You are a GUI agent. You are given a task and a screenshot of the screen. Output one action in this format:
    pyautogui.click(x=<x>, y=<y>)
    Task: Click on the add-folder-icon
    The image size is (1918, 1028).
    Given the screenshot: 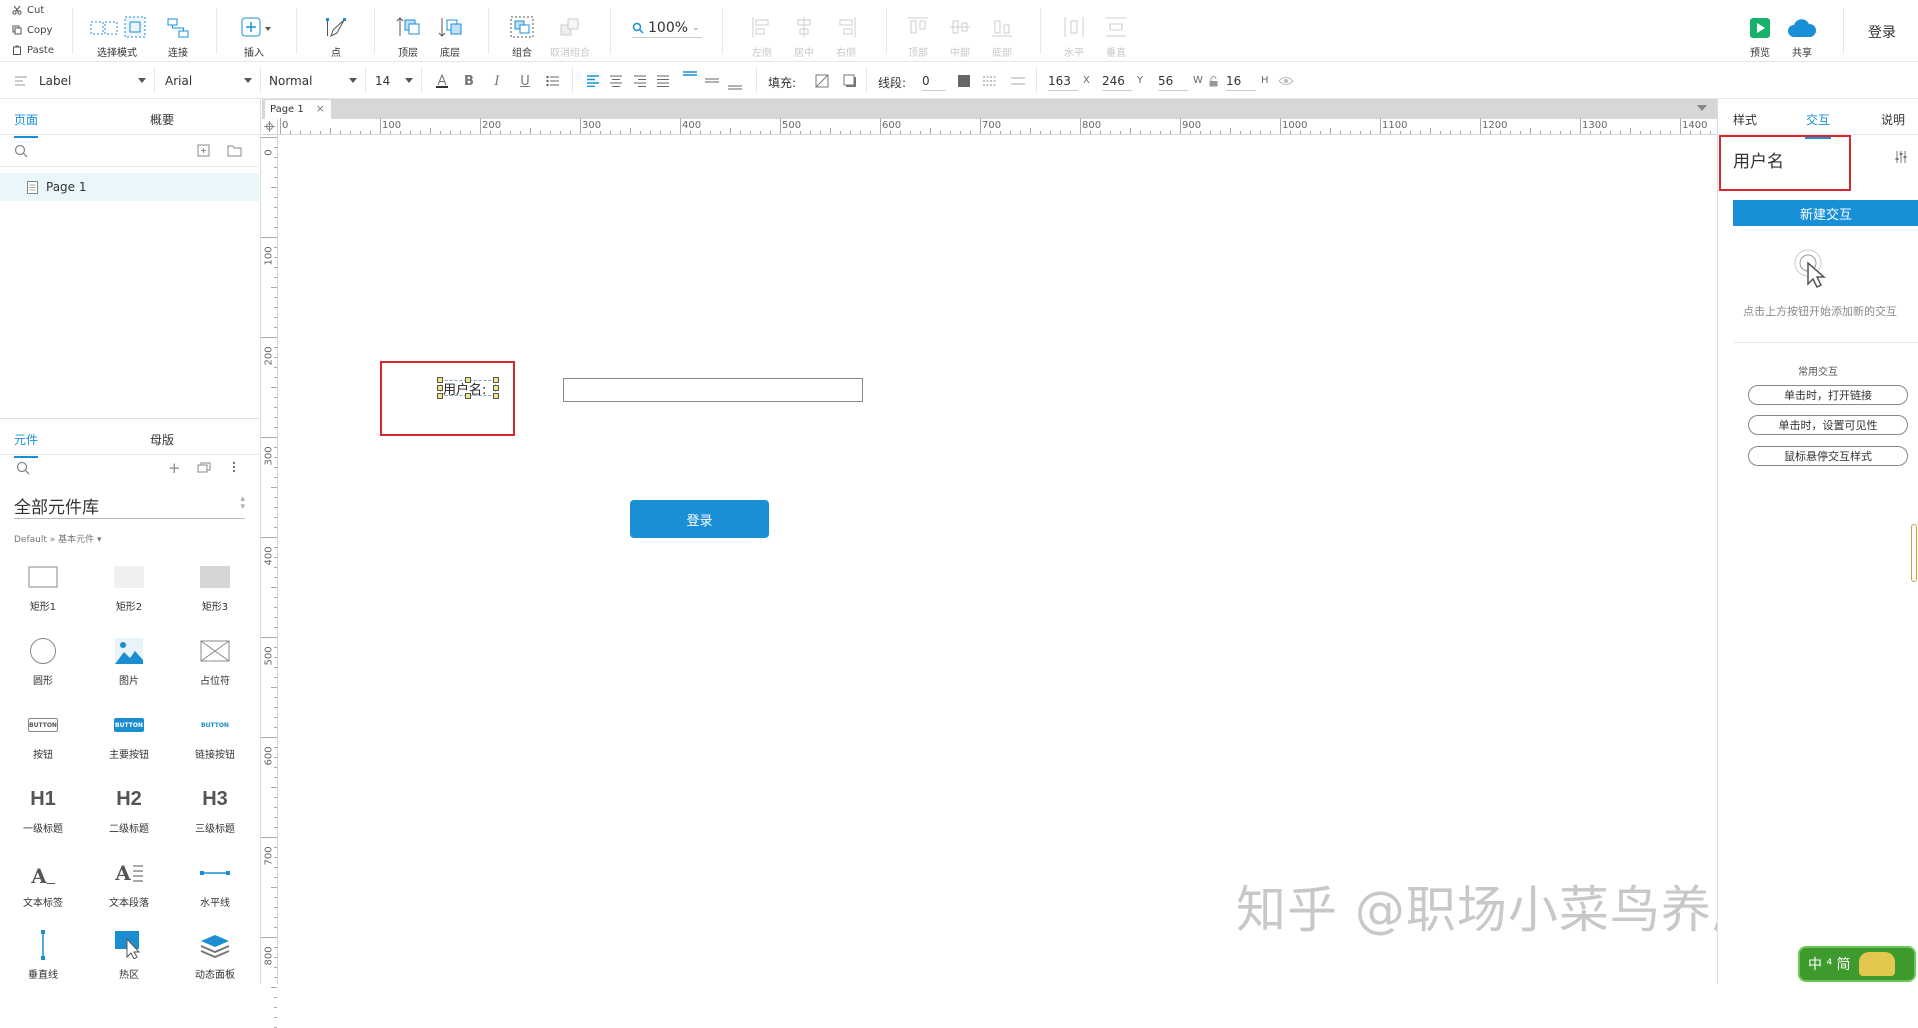 What is the action you would take?
    pyautogui.click(x=234, y=150)
    